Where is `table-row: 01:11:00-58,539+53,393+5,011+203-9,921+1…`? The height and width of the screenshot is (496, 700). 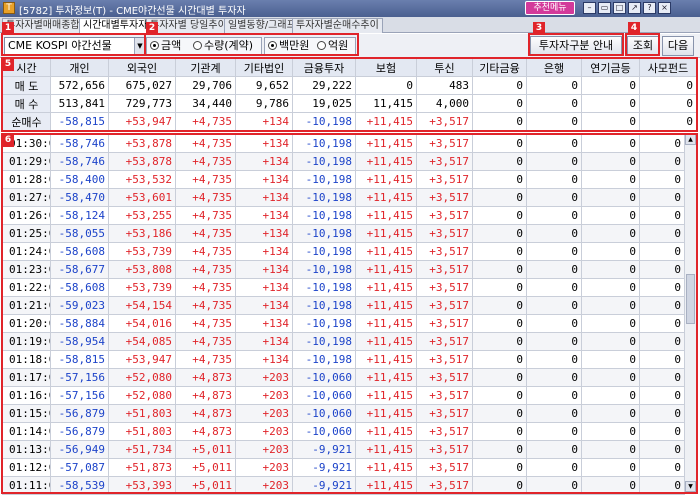 table-row: 01:11:00-58,539+53,393+5,011+203-9,921+1… is located at coordinates (343, 485).